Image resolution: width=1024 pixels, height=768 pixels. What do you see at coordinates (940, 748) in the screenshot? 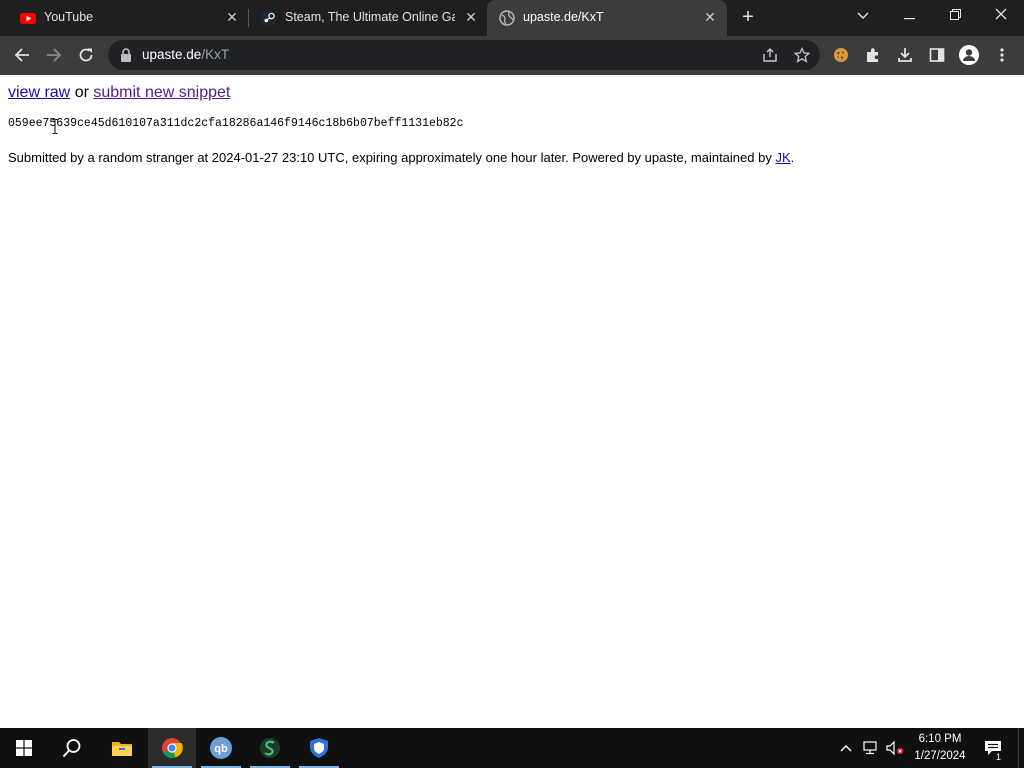
I see `system-clock: 6:10 PM 1/27/2024` at bounding box center [940, 748].